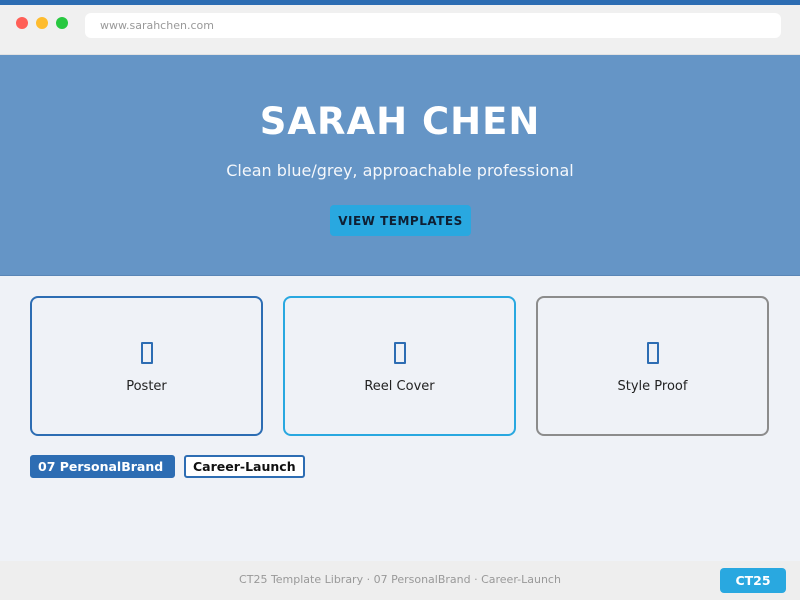 Image resolution: width=800 pixels, height=600 pixels. Describe the element at coordinates (399, 386) in the screenshot. I see `card-label: Reel Cover` at that location.